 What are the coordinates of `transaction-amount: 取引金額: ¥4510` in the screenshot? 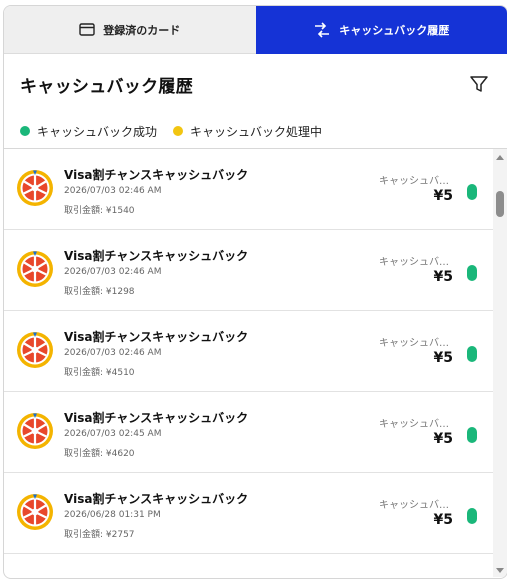 It's located at (99, 373).